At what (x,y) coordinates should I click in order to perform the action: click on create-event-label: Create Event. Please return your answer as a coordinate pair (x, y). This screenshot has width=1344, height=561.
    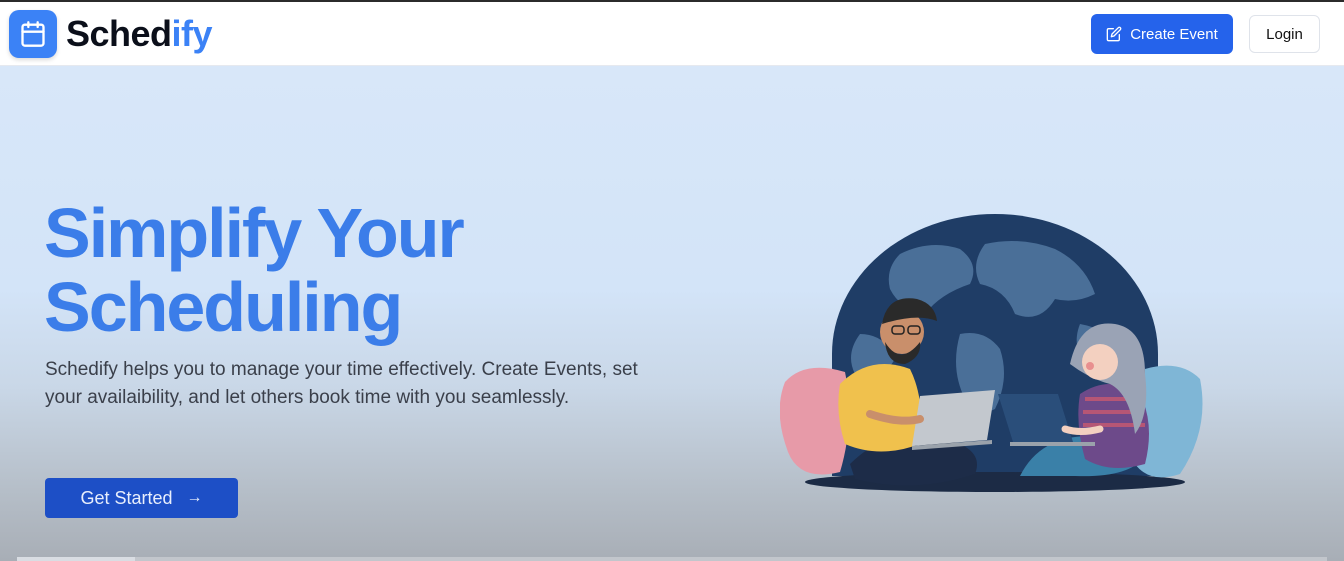
    Looking at the image, I should click on (1174, 34).